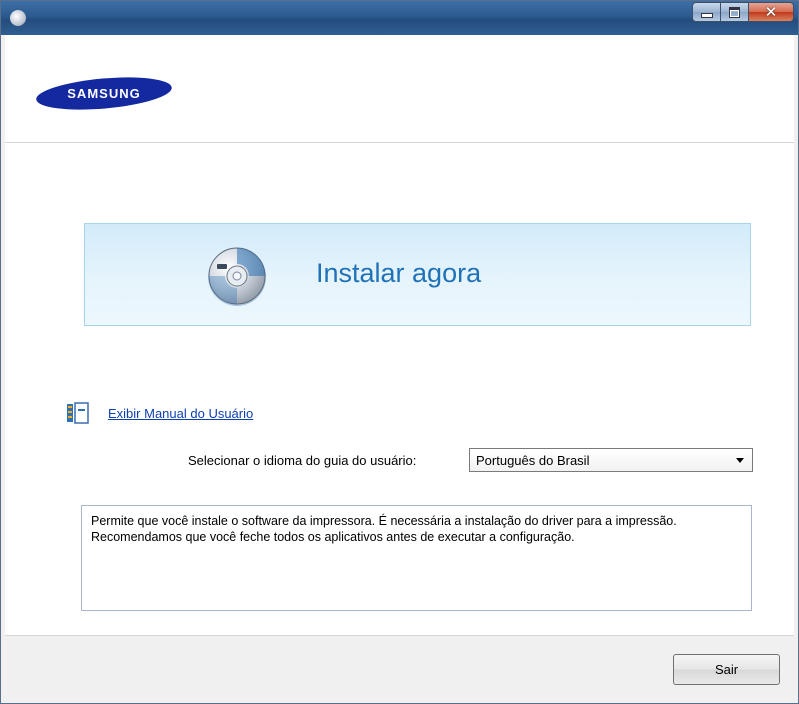 The height and width of the screenshot is (704, 799). I want to click on maximize-button, so click(734, 12).